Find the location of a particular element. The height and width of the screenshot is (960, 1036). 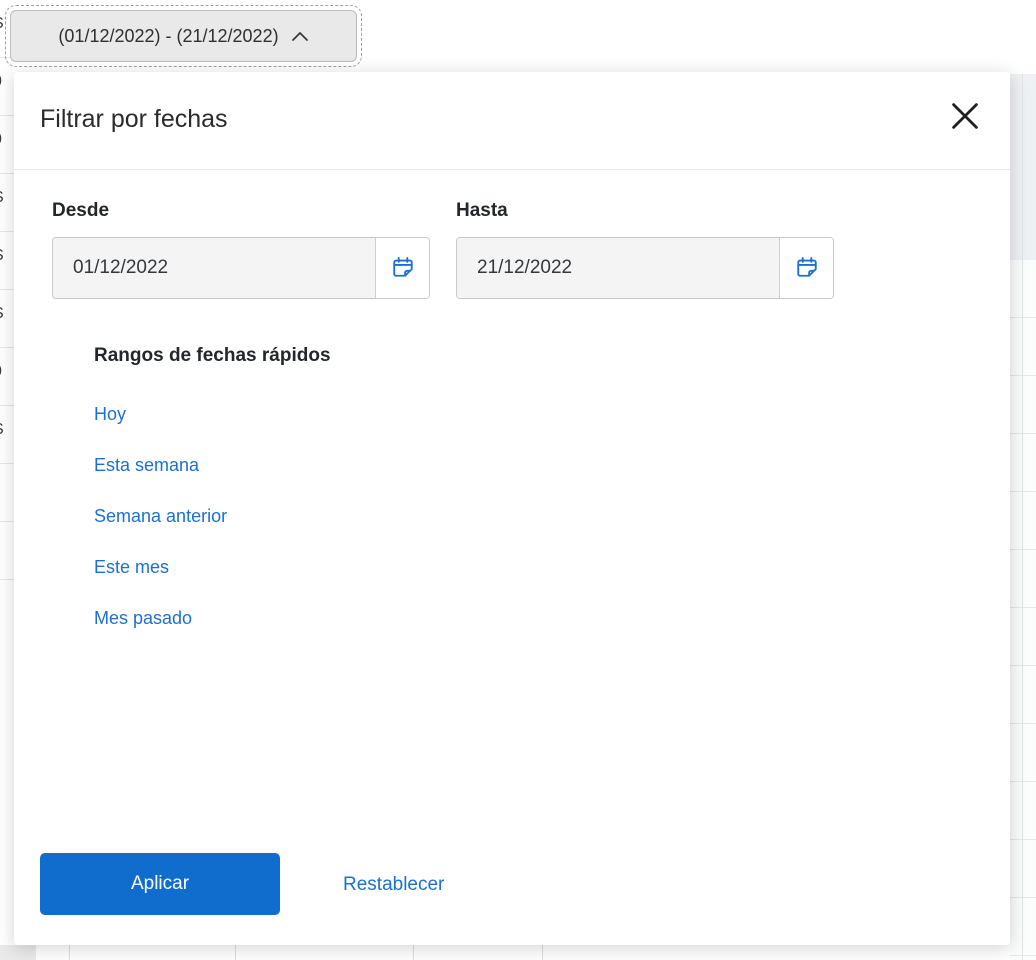

quick-range-link-last-week: Semana anterior is located at coordinates (160, 516).